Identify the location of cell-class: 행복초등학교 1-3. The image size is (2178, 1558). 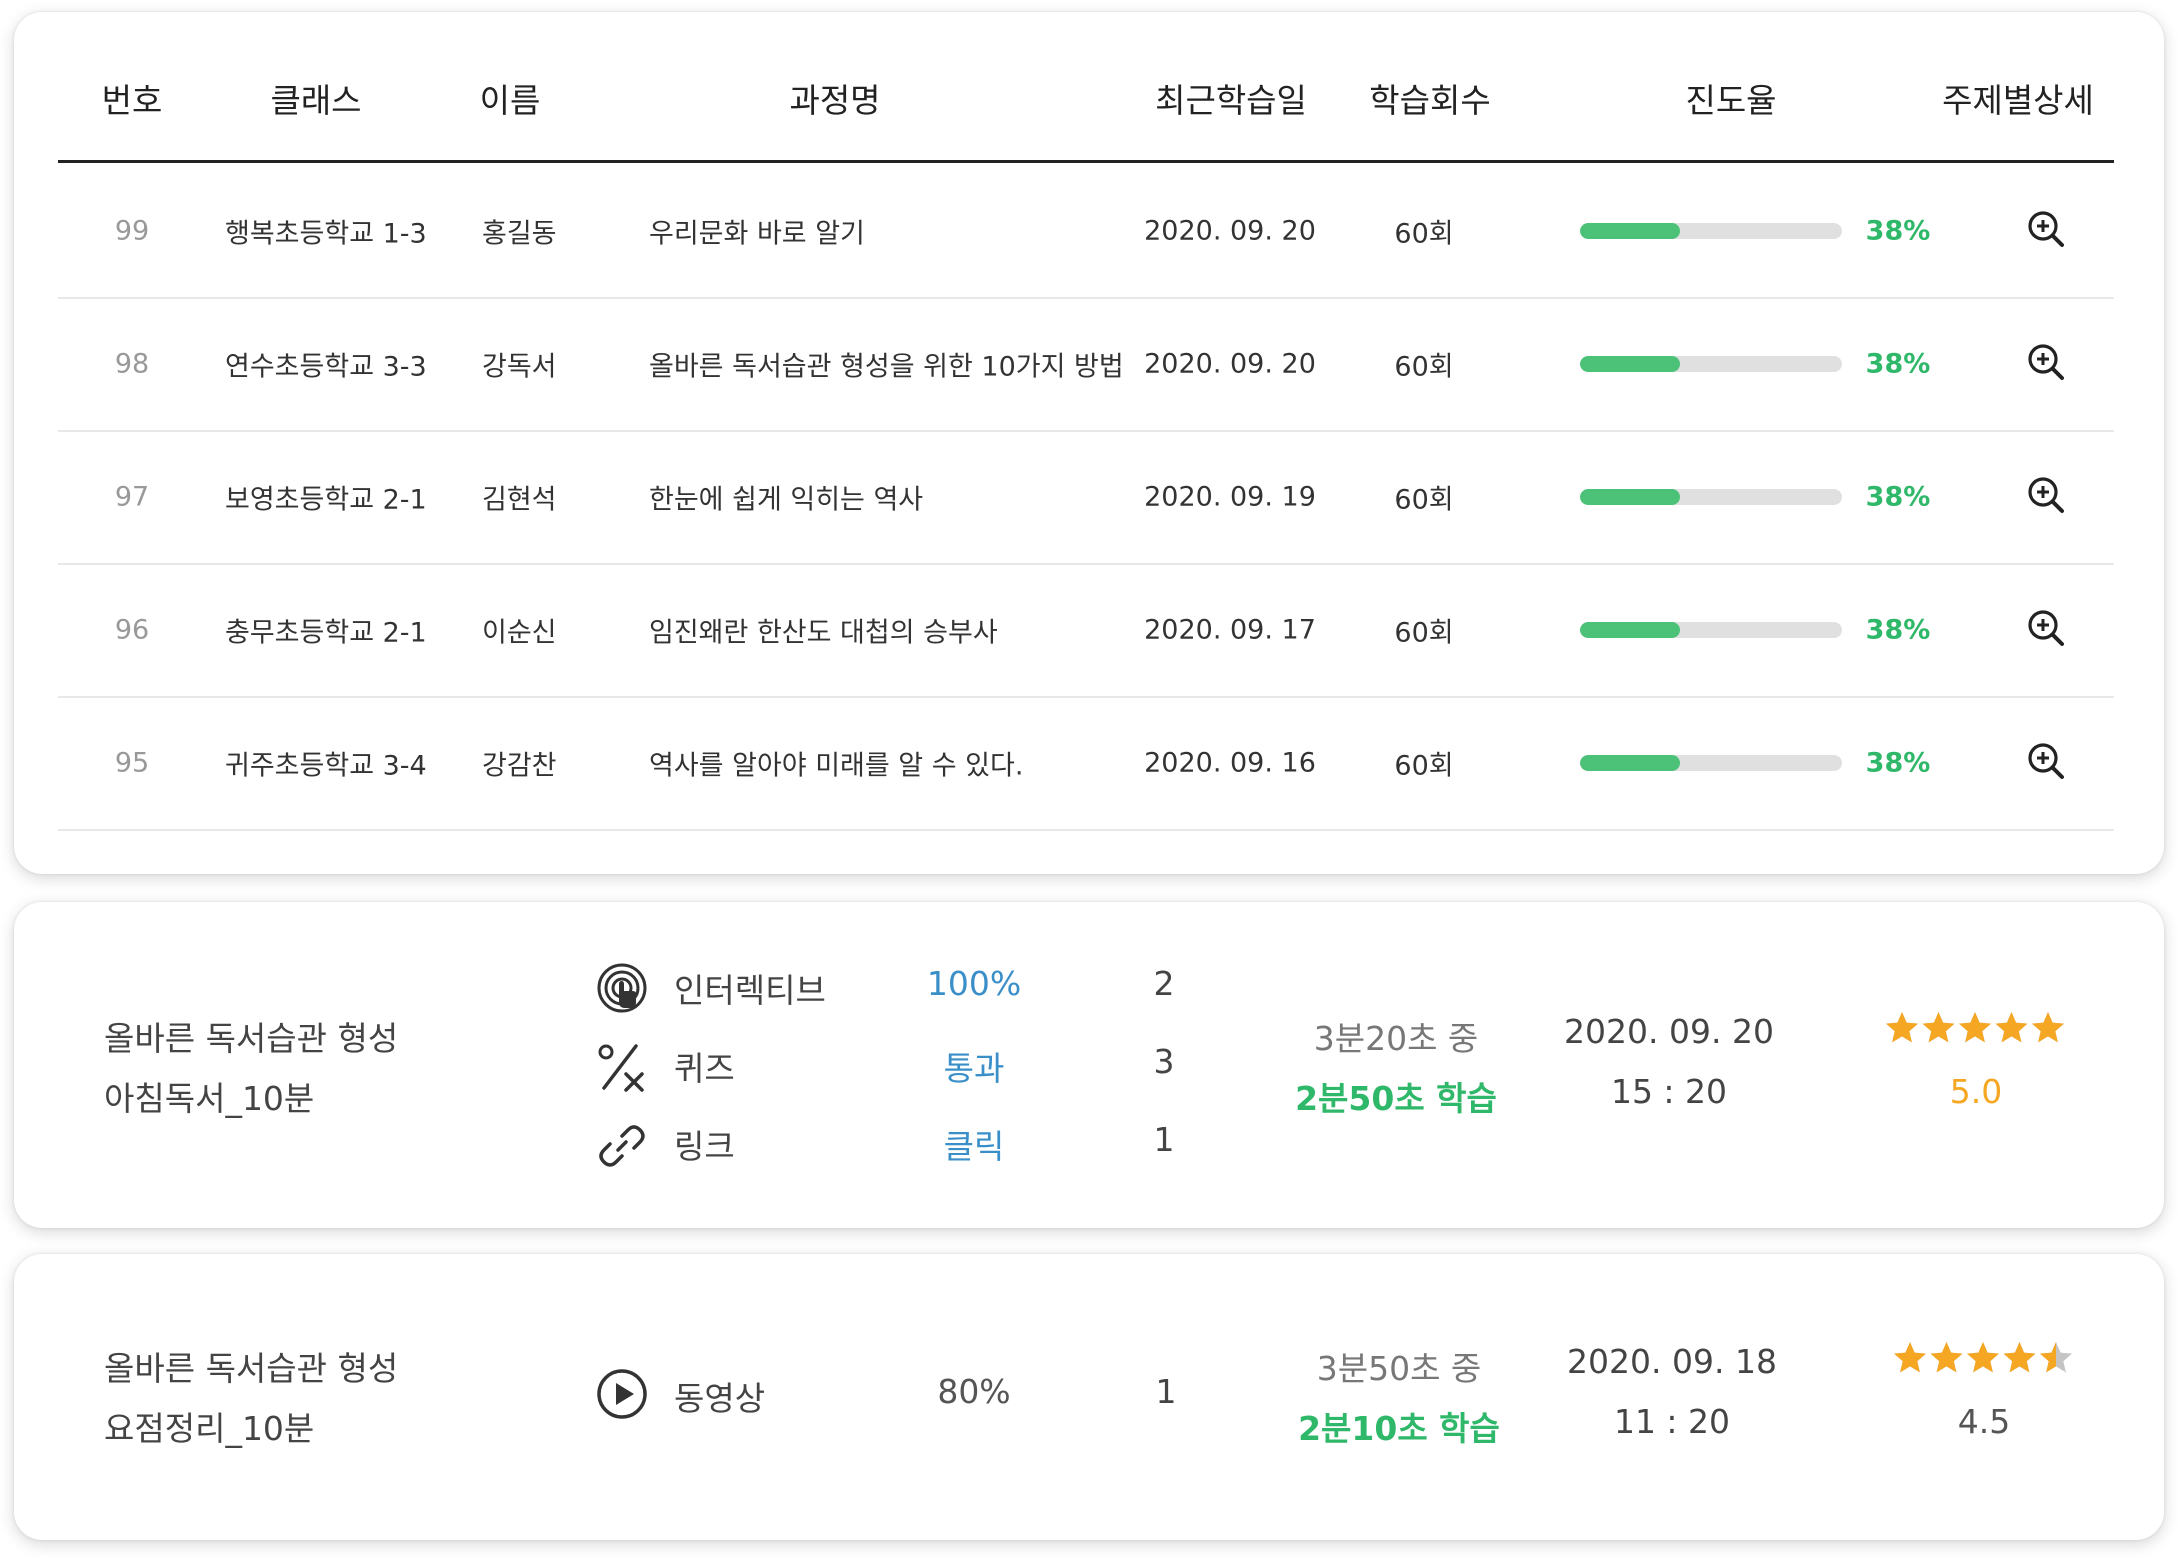
(326, 233).